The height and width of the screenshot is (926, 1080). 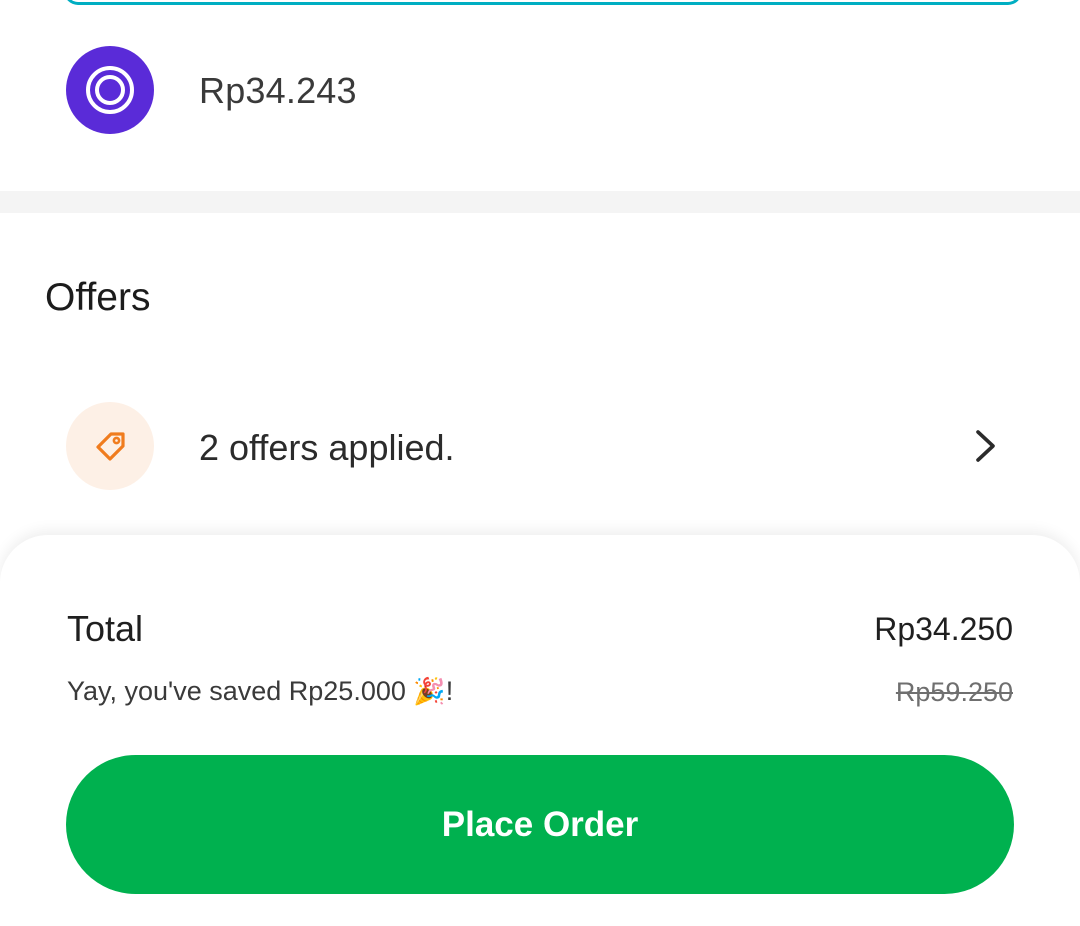 What do you see at coordinates (429, 691) in the screenshot?
I see `party-popper-icon: 🎉` at bounding box center [429, 691].